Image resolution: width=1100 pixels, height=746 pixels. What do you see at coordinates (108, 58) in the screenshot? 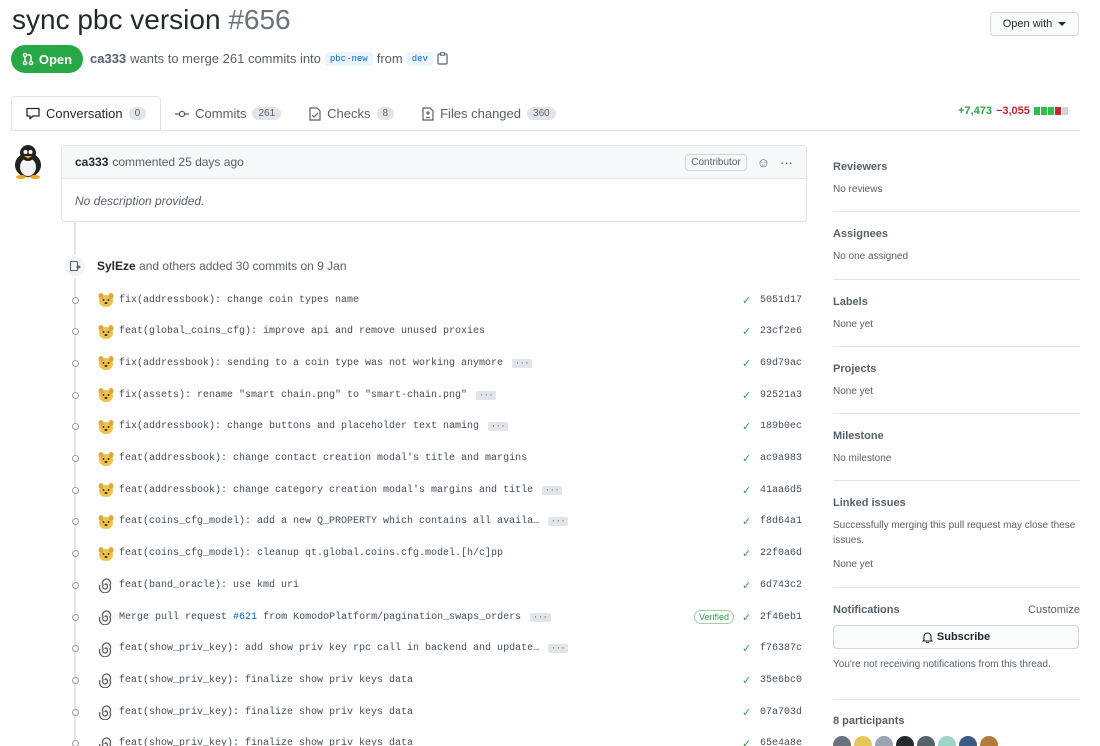
I see `pr-author: ca333` at bounding box center [108, 58].